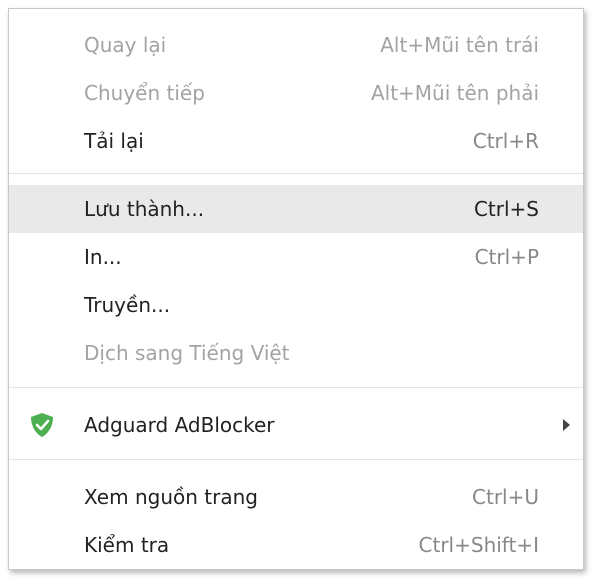 The height and width of the screenshot is (581, 600). What do you see at coordinates (187, 353) in the screenshot?
I see `menu-item-label: Dịch sang Tiếng Việt` at bounding box center [187, 353].